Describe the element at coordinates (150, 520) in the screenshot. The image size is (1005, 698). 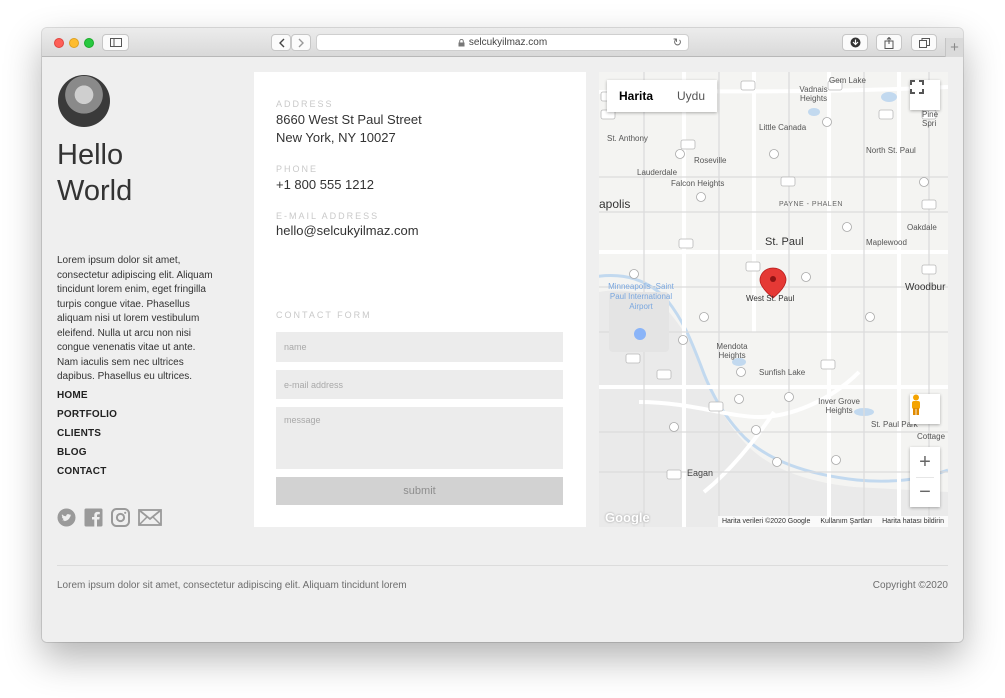
I see `mail-icon` at that location.